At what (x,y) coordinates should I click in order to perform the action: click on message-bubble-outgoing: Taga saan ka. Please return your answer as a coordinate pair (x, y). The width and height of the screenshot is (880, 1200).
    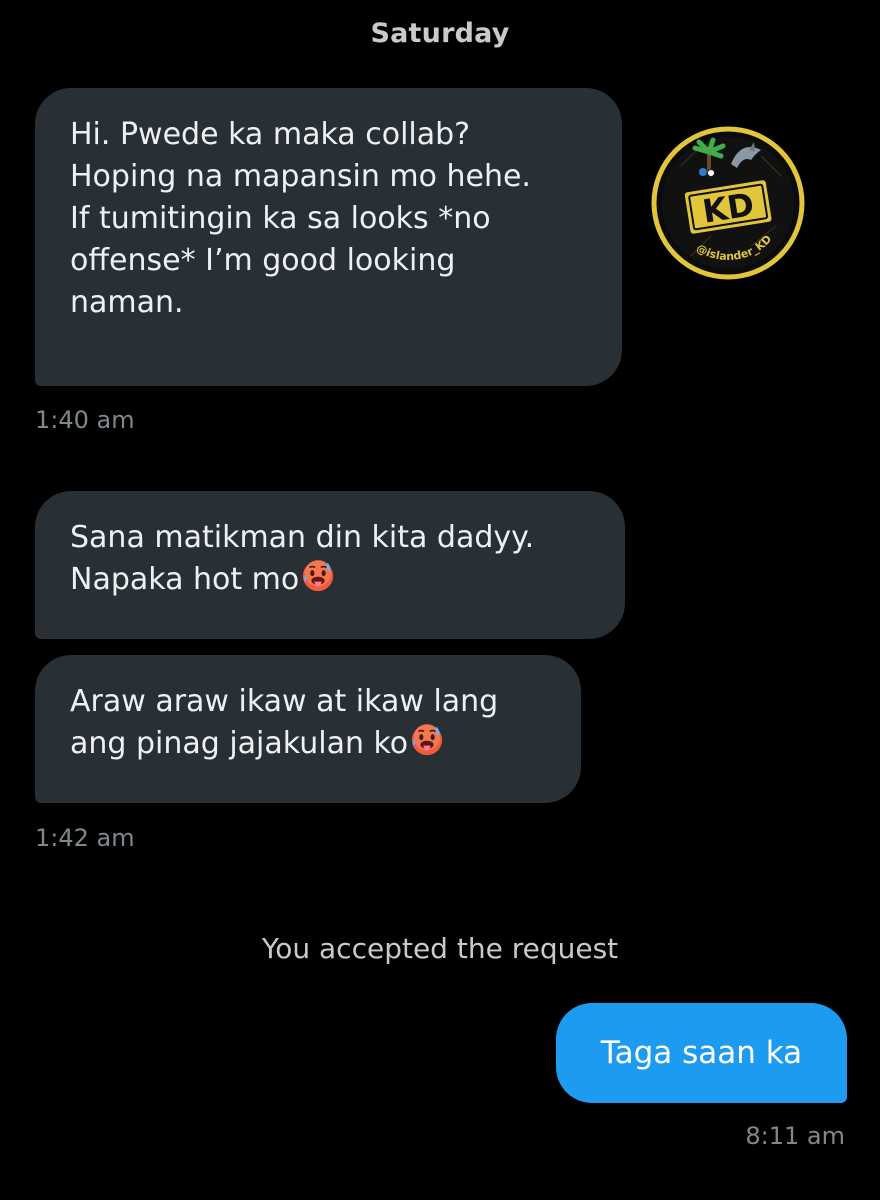
    Looking at the image, I should click on (701, 1053).